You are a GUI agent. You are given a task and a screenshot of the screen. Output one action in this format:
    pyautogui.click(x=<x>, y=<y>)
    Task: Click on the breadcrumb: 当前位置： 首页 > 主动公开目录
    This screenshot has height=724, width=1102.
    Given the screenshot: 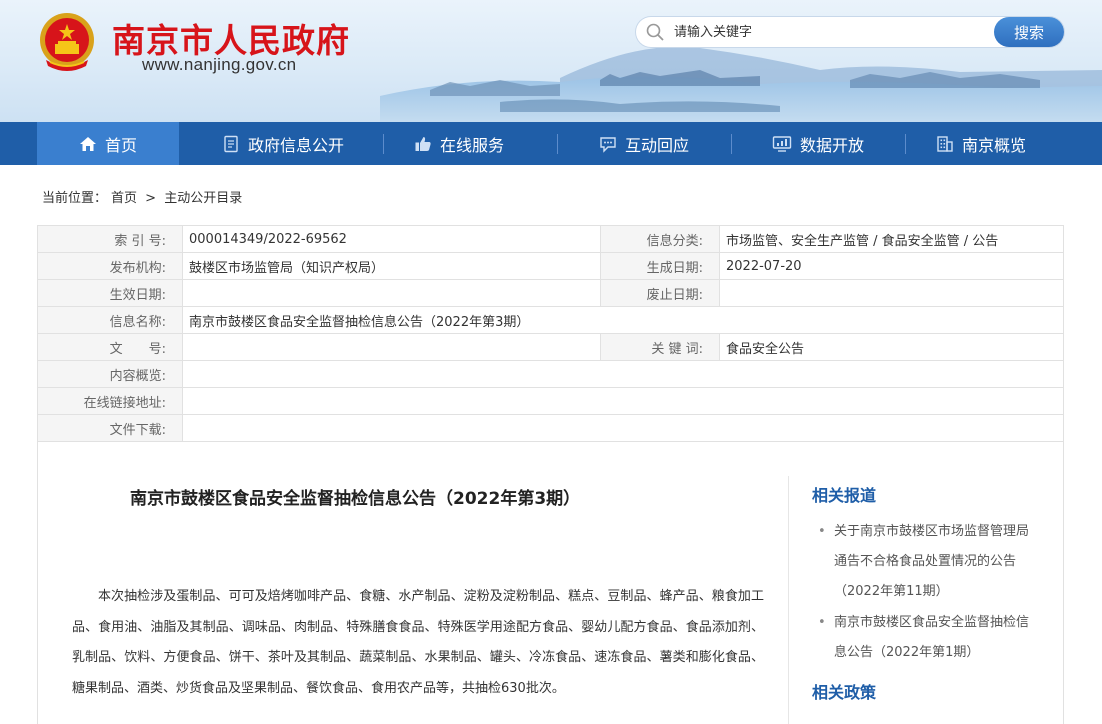 What is the action you would take?
    pyautogui.click(x=144, y=196)
    